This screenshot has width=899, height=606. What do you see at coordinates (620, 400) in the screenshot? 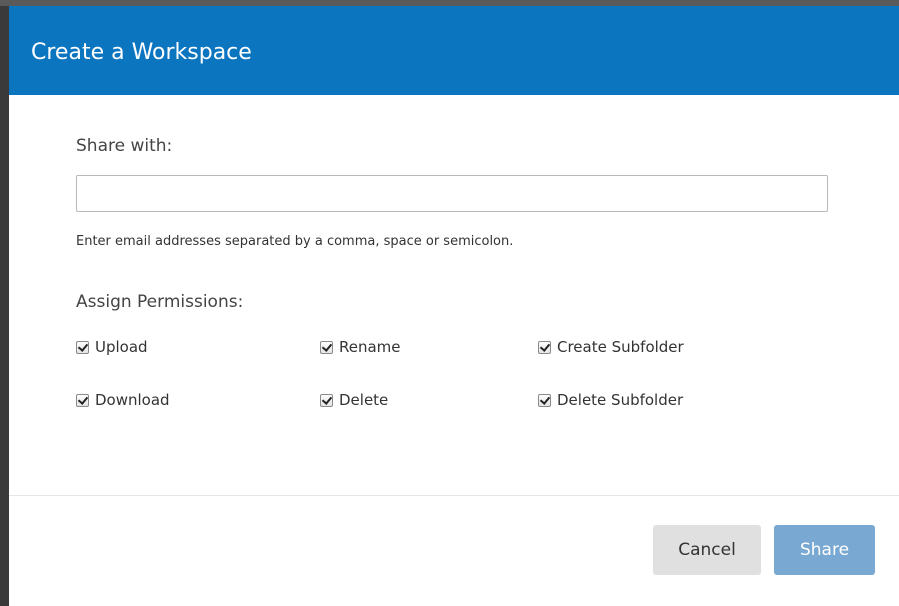
I see `permission-label: Delete Subfolder` at bounding box center [620, 400].